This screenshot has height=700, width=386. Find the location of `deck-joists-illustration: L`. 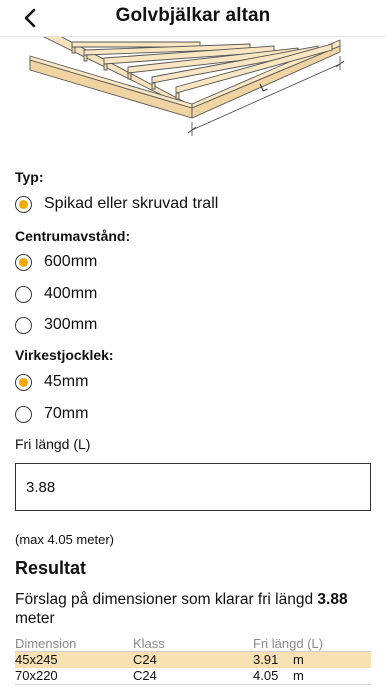

deck-joists-illustration: L is located at coordinates (187, 86).